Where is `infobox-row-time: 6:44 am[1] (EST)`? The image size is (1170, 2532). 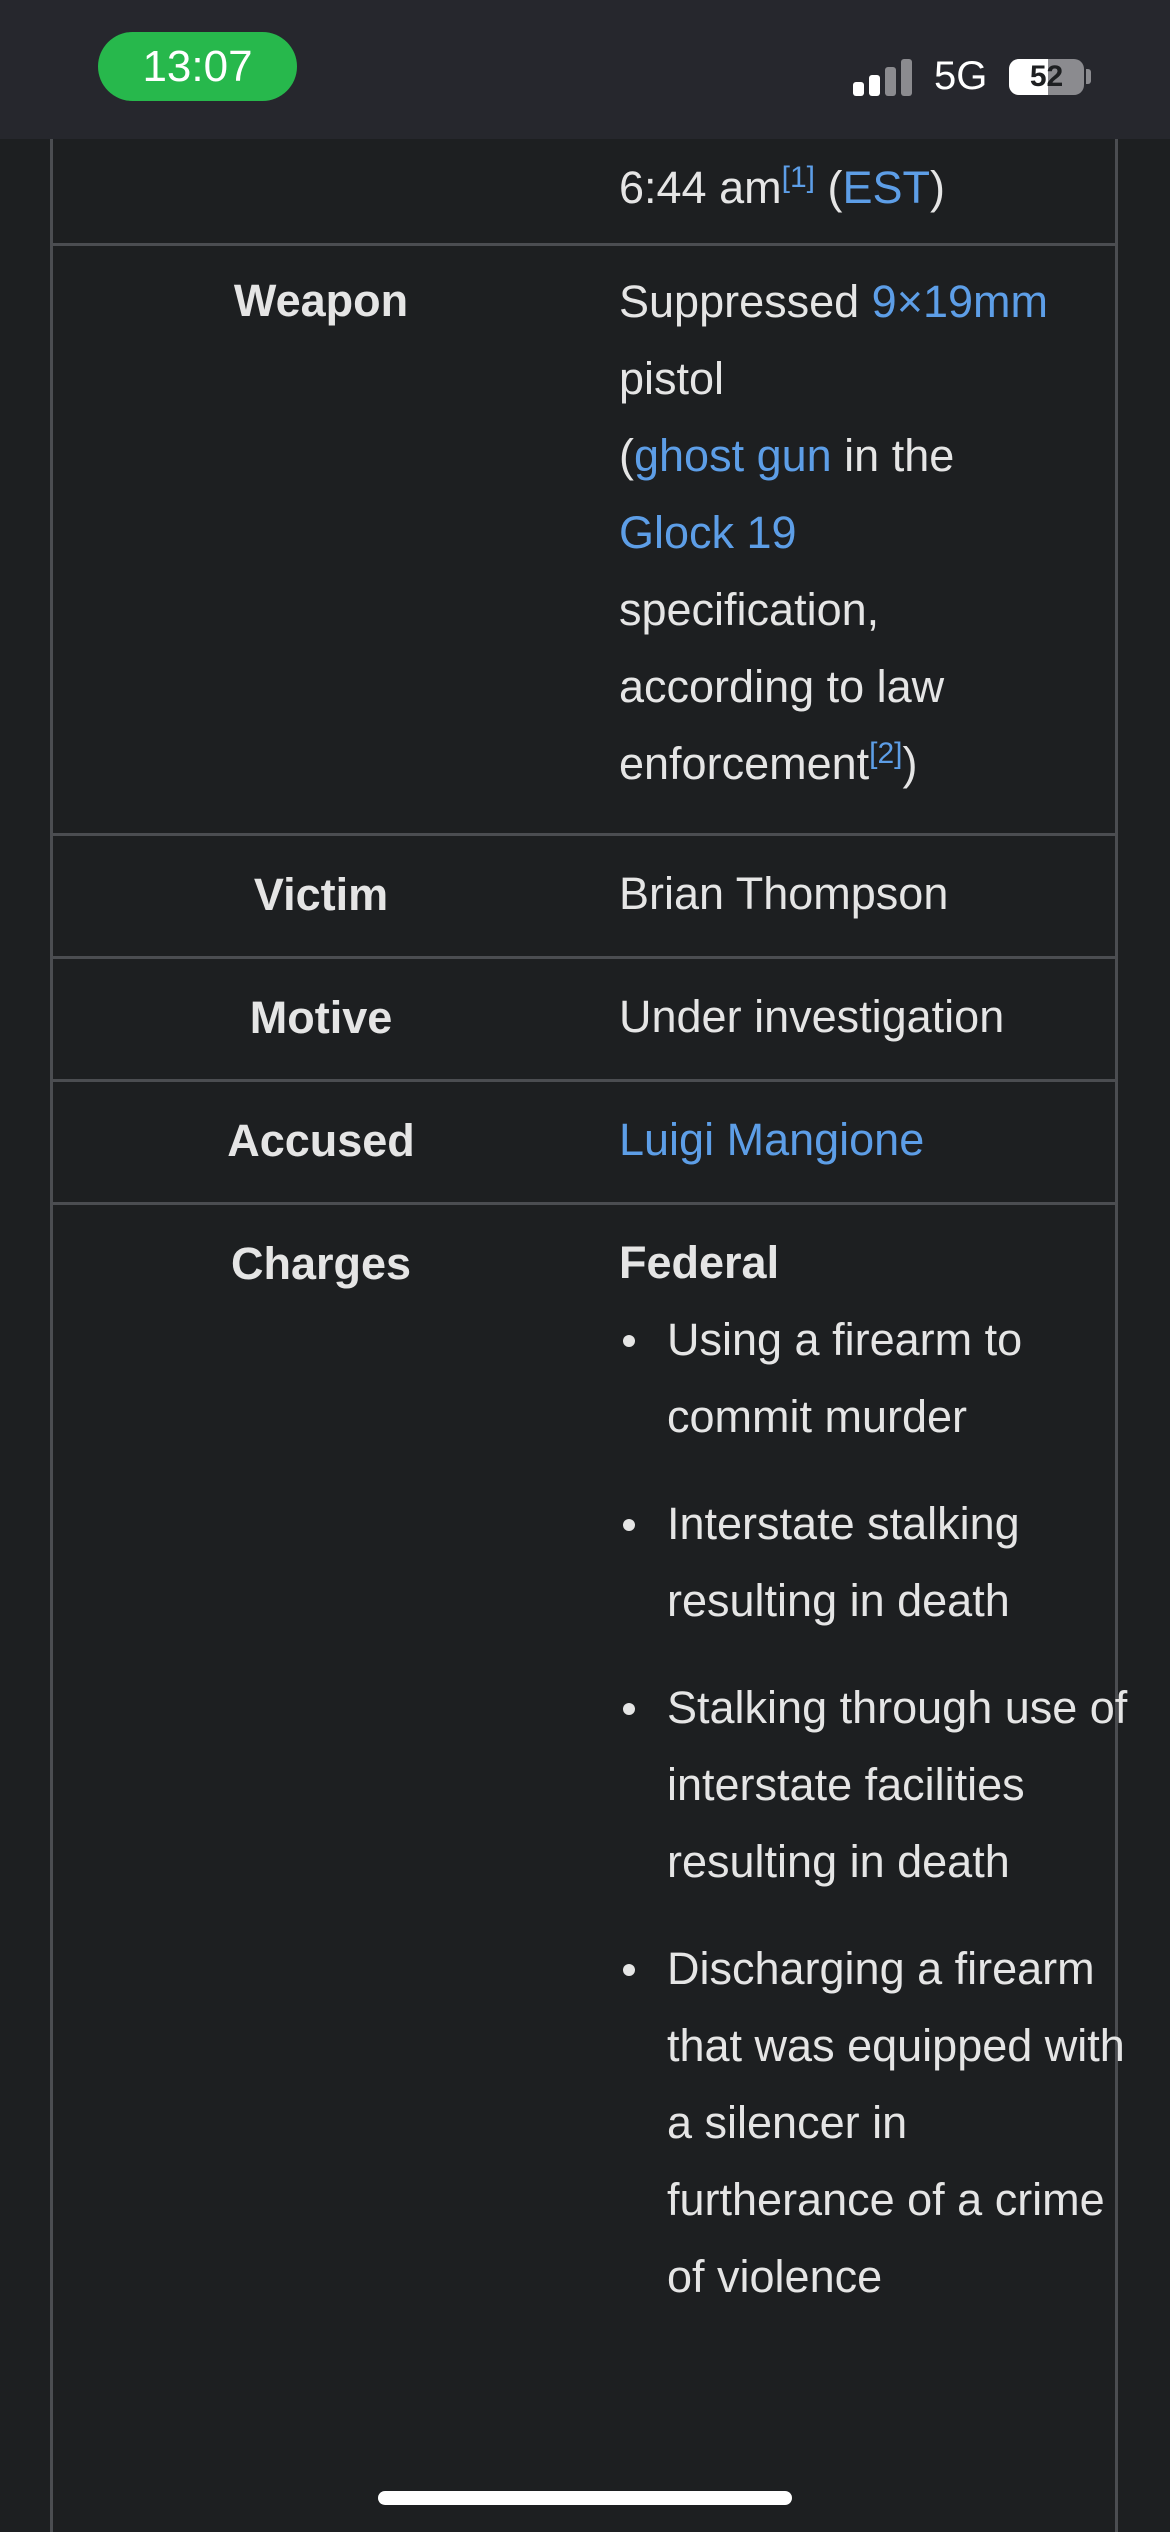 infobox-row-time: 6:44 am[1] (EST) is located at coordinates (584, 192).